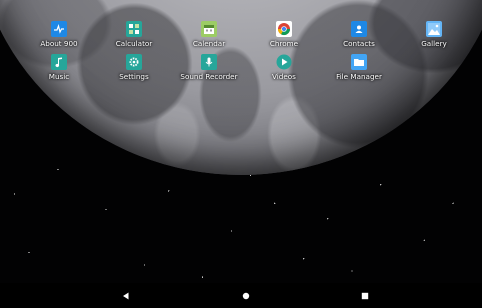 The image size is (482, 308). I want to click on recents-button, so click(365, 296).